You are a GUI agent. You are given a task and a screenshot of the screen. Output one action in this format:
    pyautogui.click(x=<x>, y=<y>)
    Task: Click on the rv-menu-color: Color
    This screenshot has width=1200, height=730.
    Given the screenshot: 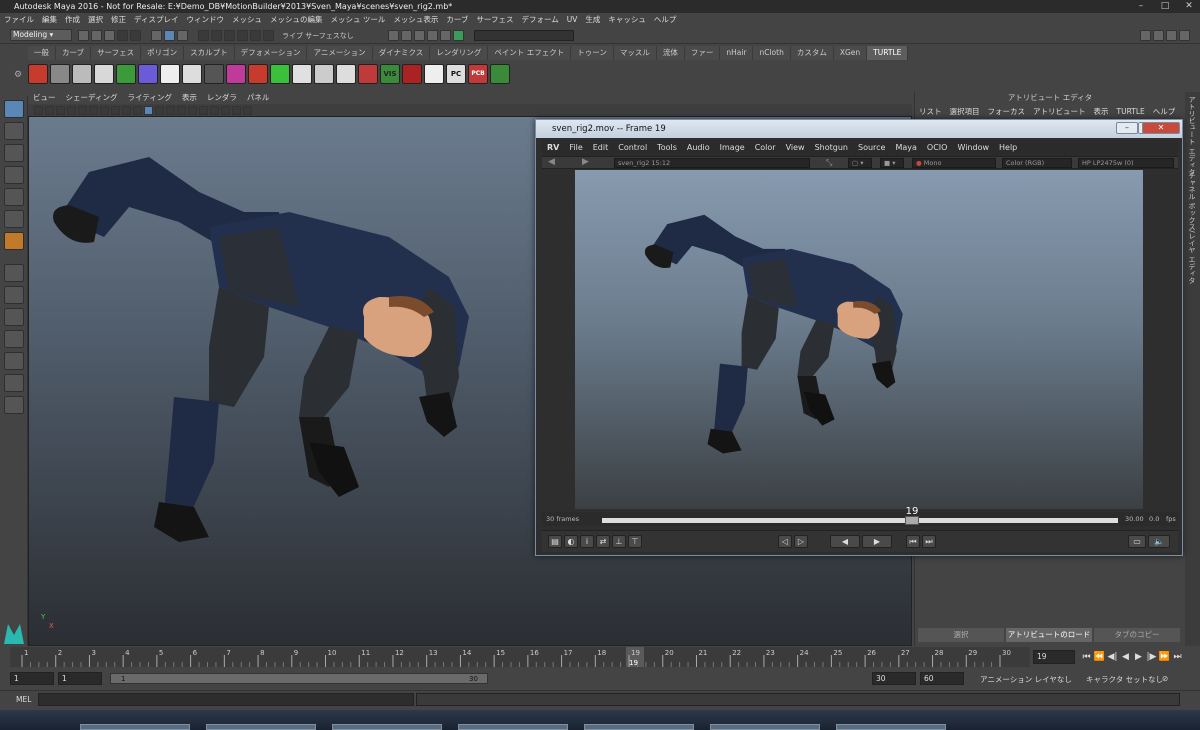 What is the action you would take?
    pyautogui.click(x=765, y=148)
    